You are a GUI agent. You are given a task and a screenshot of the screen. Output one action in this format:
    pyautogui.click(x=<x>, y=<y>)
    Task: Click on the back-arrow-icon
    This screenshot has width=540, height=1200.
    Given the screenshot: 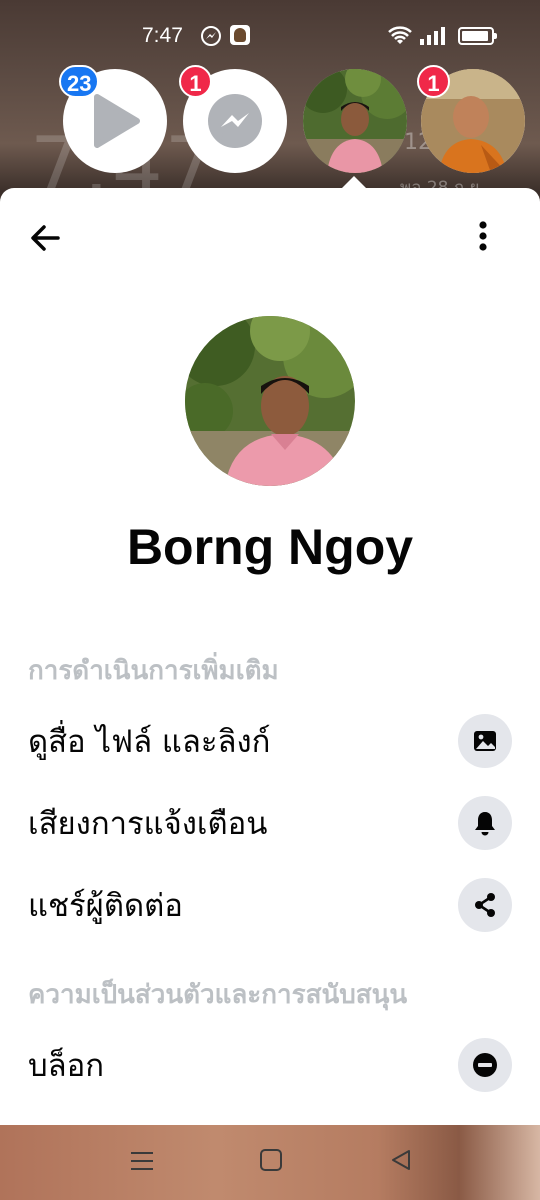 What is the action you would take?
    pyautogui.click(x=45, y=238)
    